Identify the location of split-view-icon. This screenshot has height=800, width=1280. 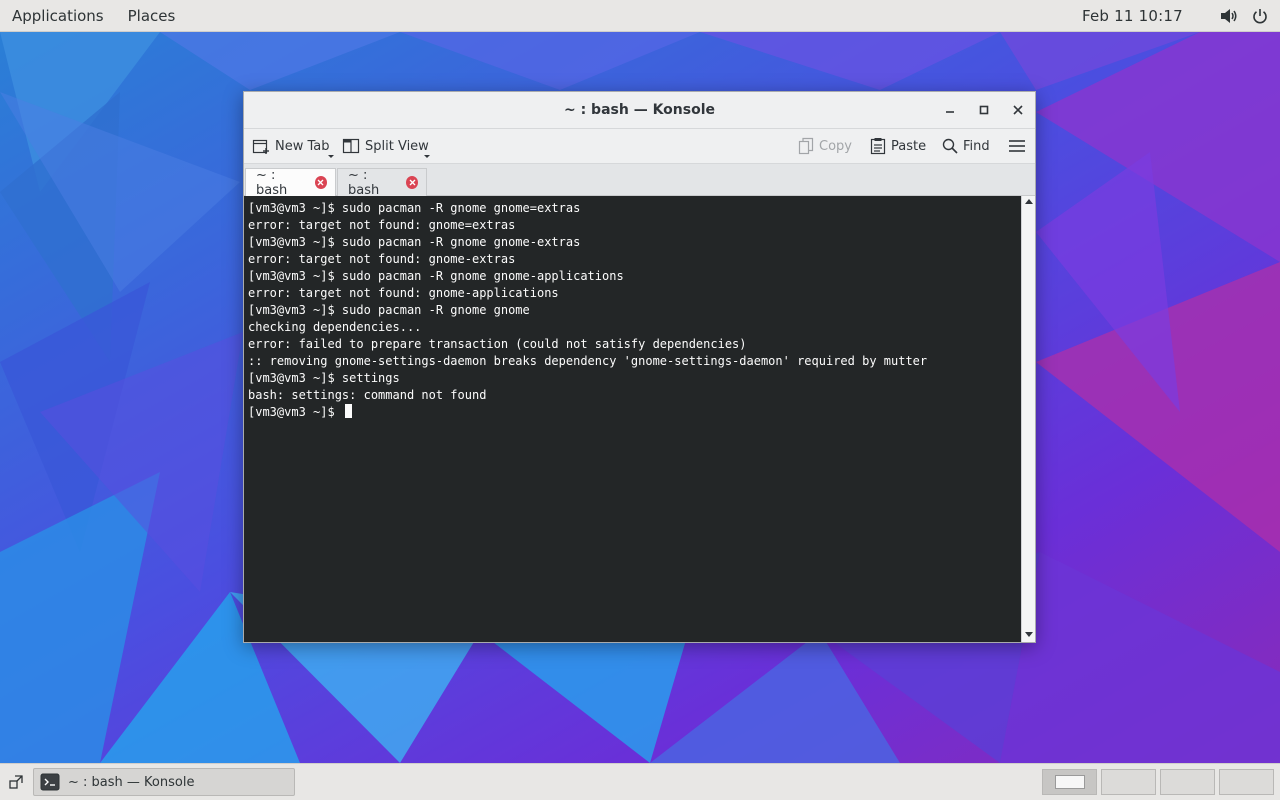
(351, 146).